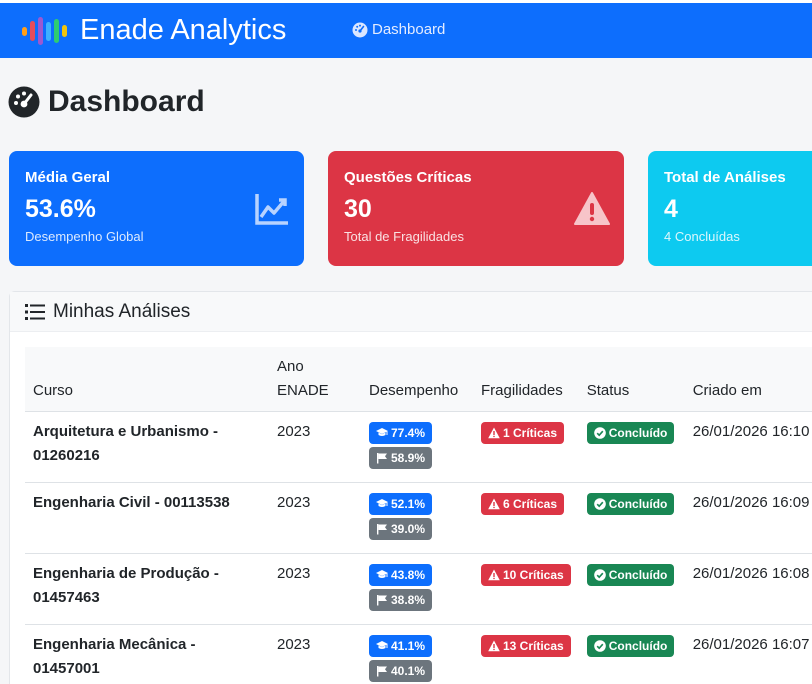 The width and height of the screenshot is (812, 684). What do you see at coordinates (147, 518) in the screenshot?
I see `cell-curso: Engenharia Civil - 00113538` at bounding box center [147, 518].